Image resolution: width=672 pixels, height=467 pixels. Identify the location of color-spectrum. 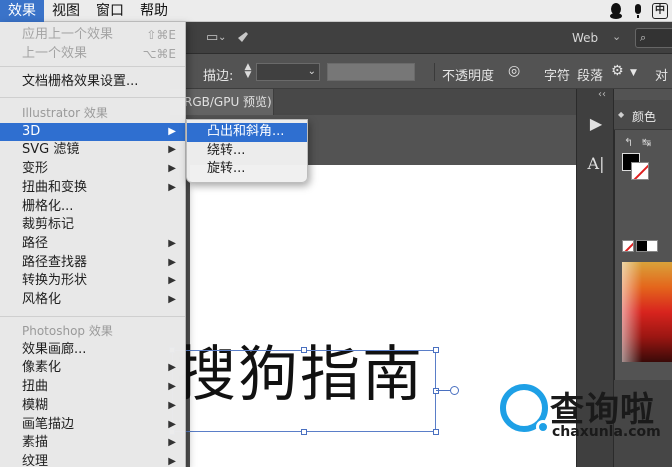
(647, 312).